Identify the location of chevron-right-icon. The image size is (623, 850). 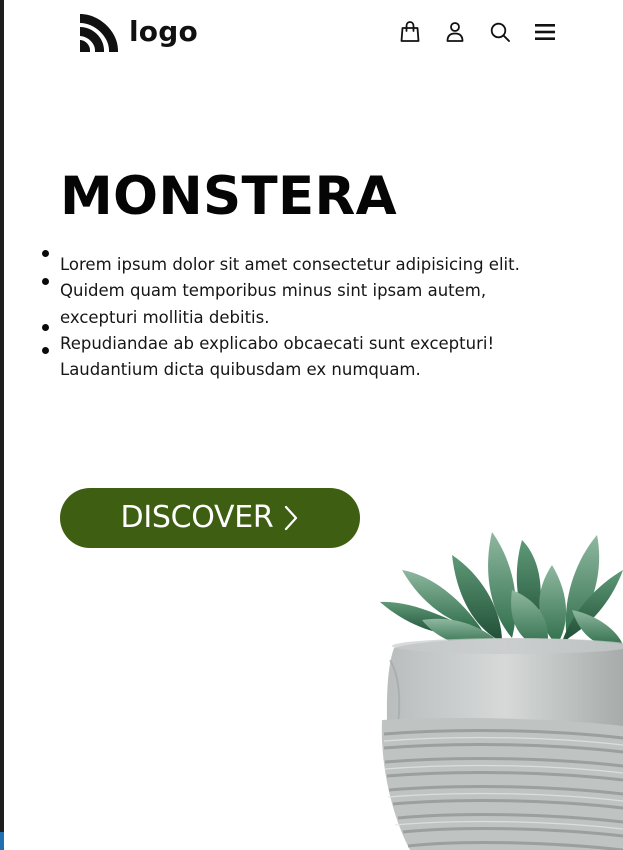
(291, 518).